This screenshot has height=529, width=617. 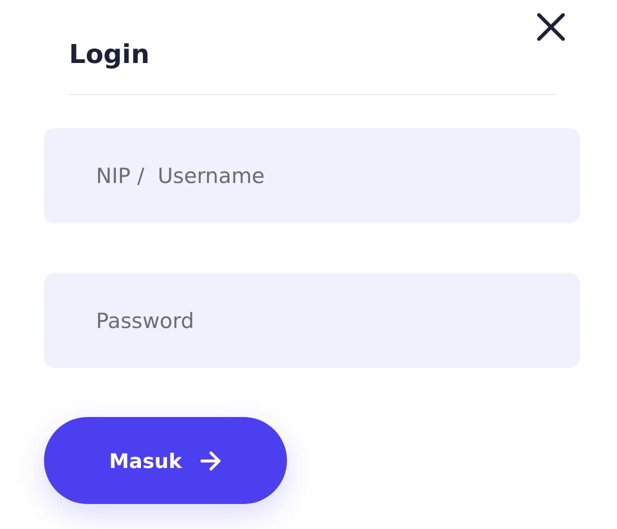 What do you see at coordinates (211, 460) in the screenshot?
I see `arrow-right-icon` at bounding box center [211, 460].